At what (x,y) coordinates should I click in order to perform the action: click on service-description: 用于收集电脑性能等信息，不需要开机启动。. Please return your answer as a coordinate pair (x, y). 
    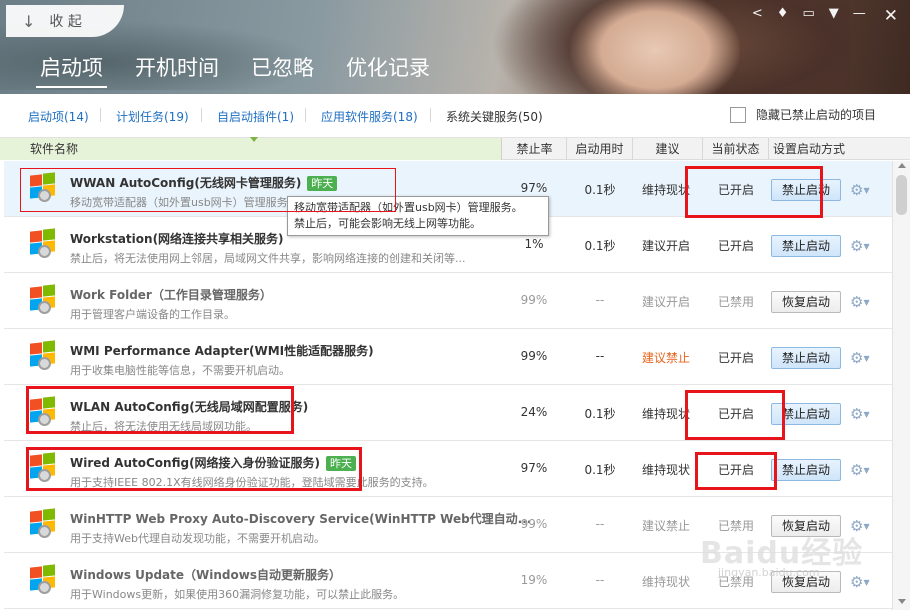
    Looking at the image, I should click on (180, 370).